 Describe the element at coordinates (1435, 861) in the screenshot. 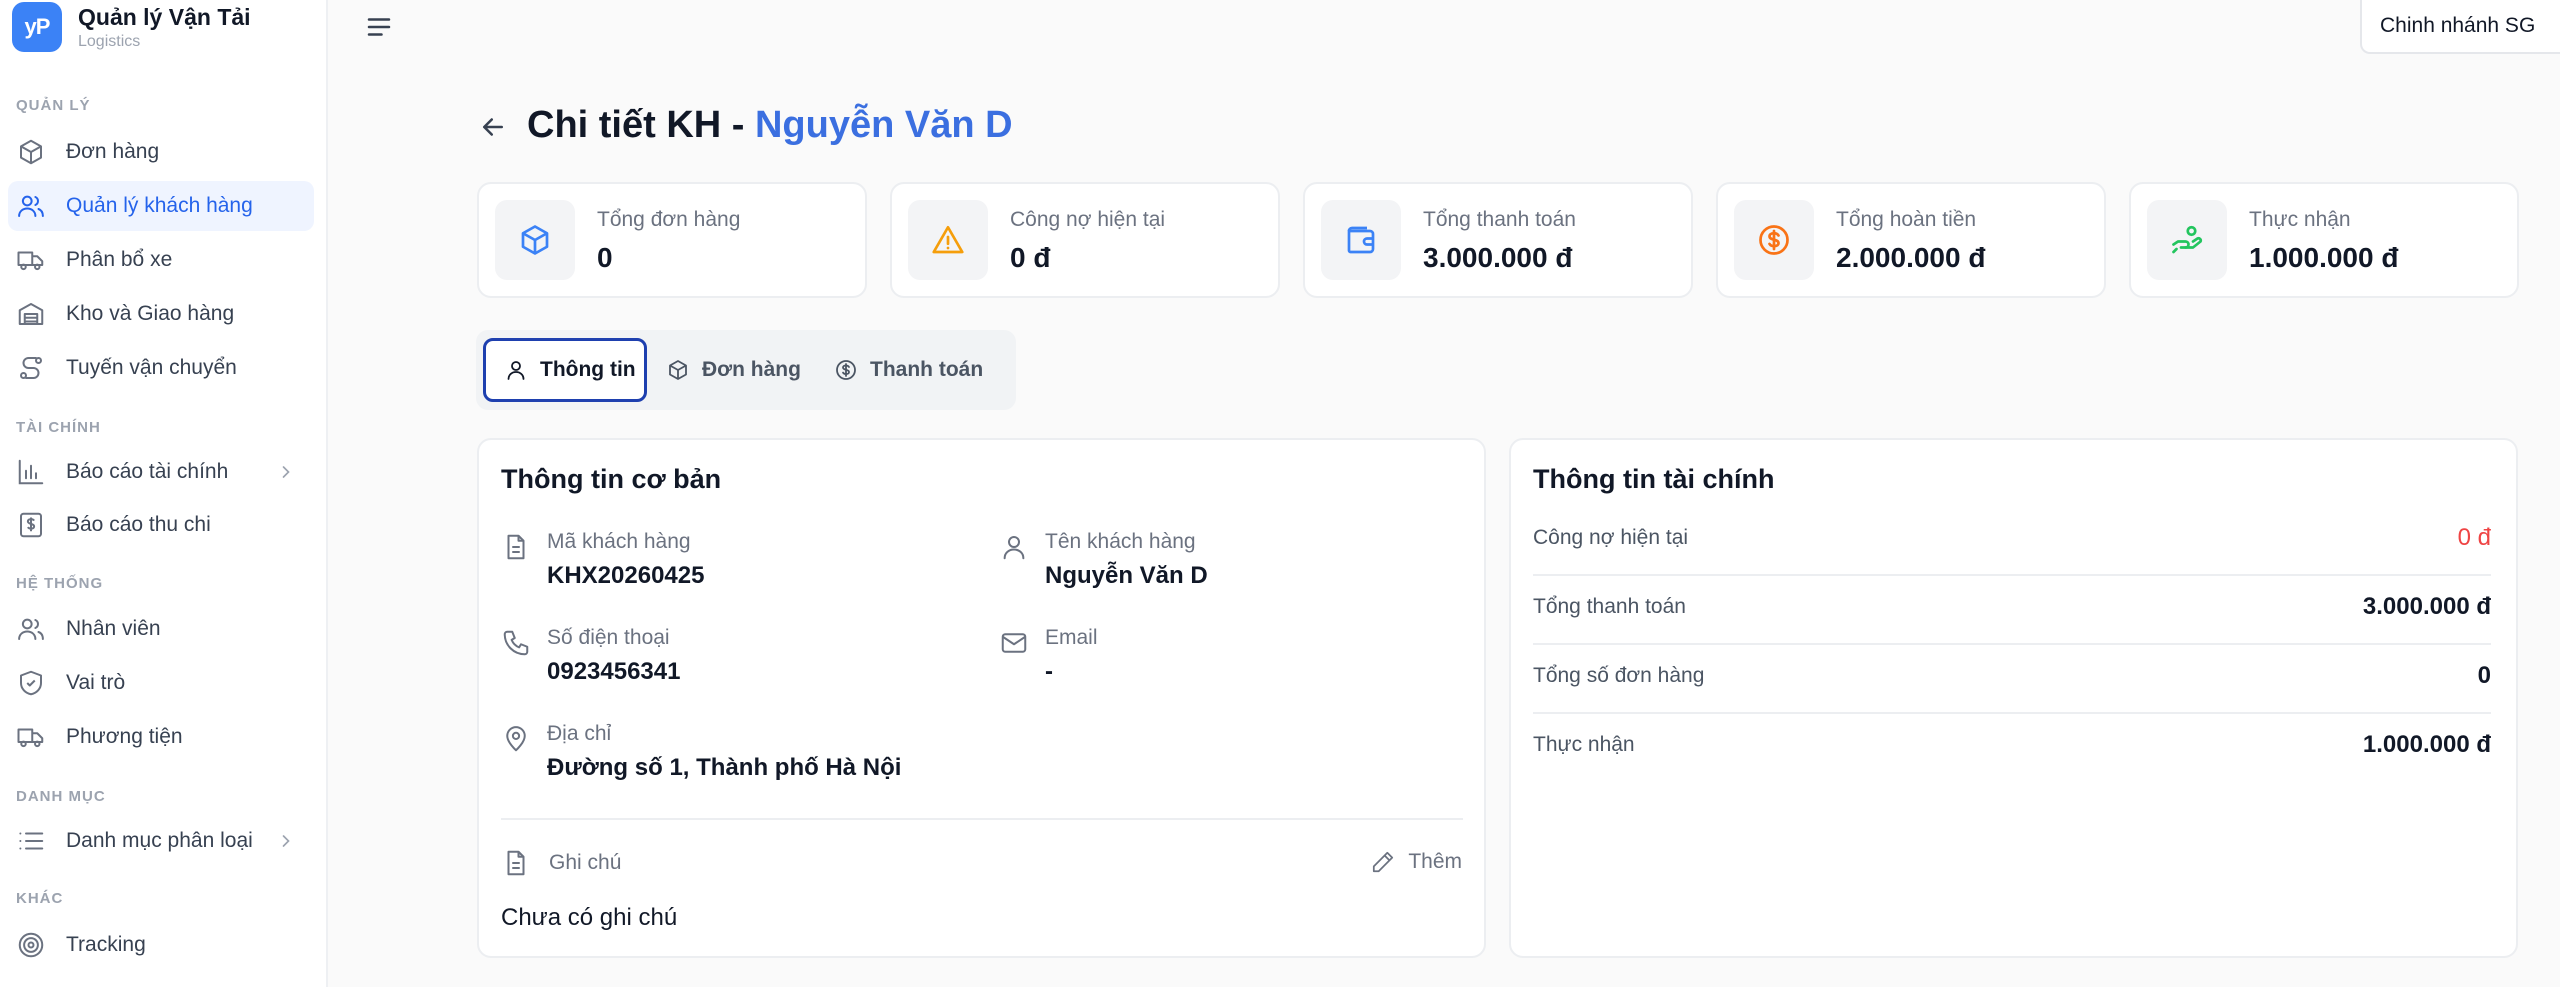

I see `add-note-label: Thêm` at that location.